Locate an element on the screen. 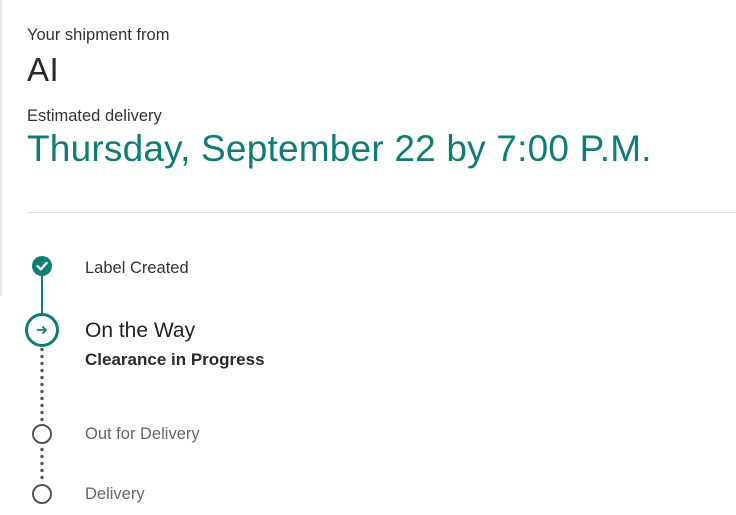 This screenshot has height=515, width=736. step-delivery-label: Delivery is located at coordinates (115, 494).